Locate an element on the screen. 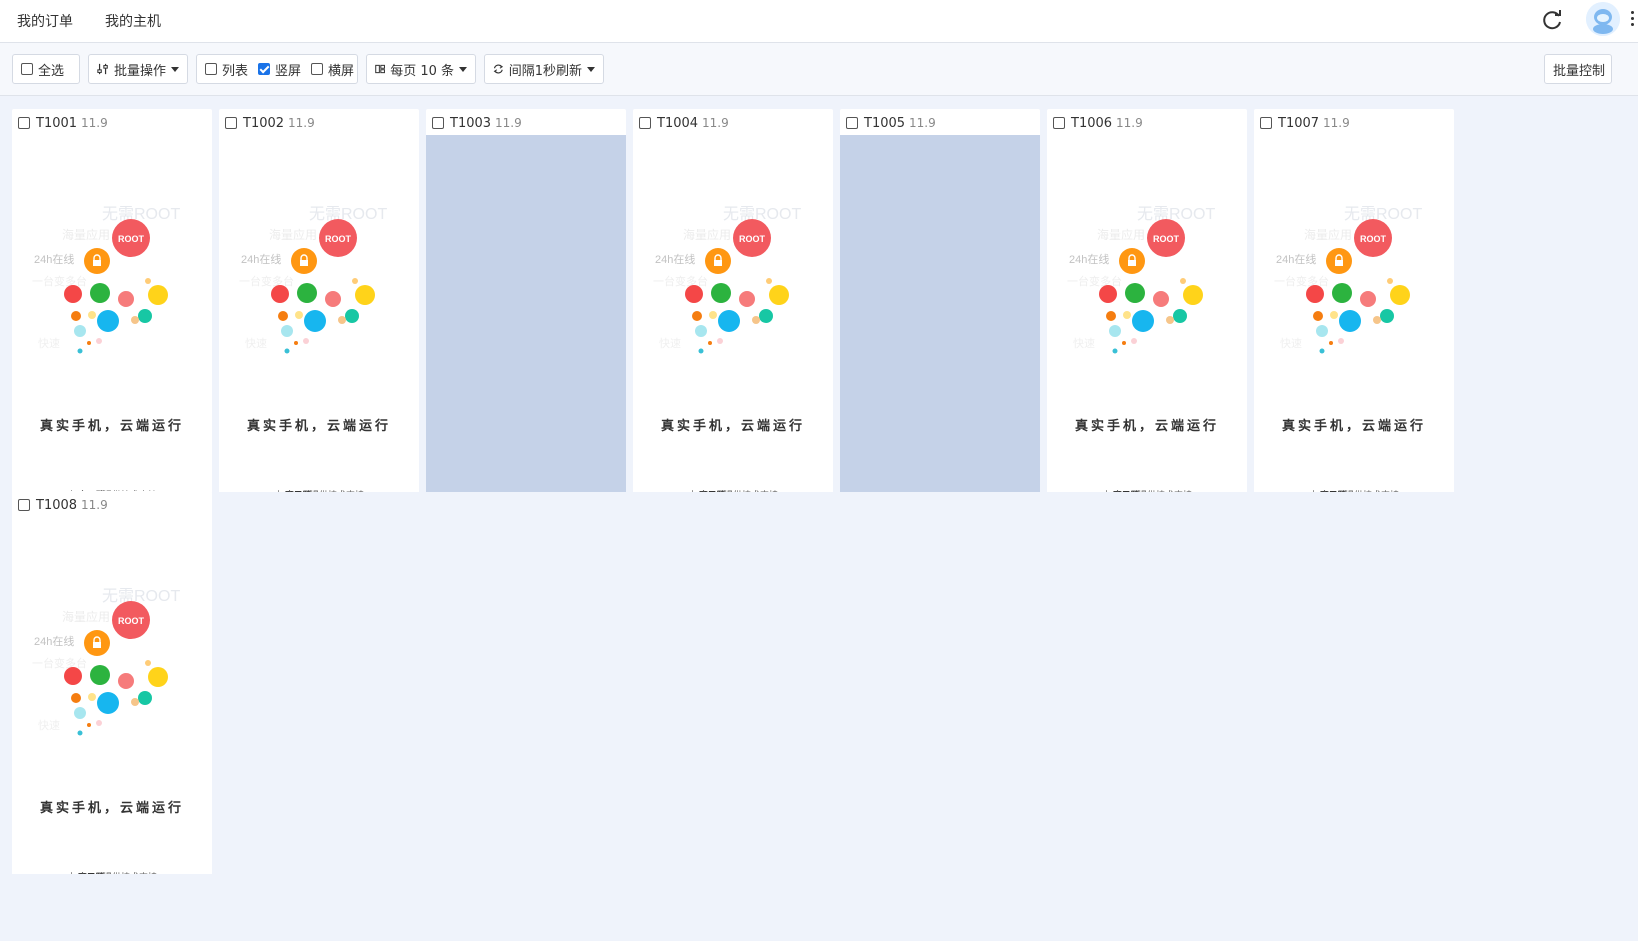 This screenshot has width=1638, height=941. avatar is located at coordinates (1603, 19).